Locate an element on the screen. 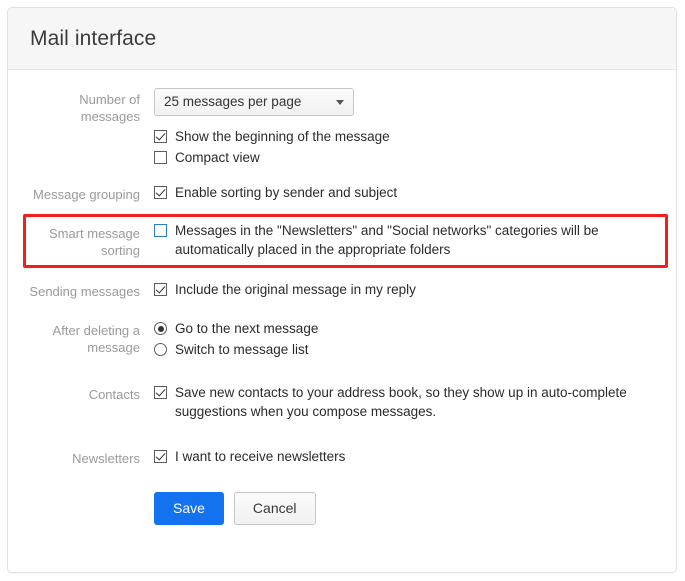 The width and height of the screenshot is (685, 581). row-number-of-messages: Number of messages 25 messages per page is located at coordinates (342, 106).